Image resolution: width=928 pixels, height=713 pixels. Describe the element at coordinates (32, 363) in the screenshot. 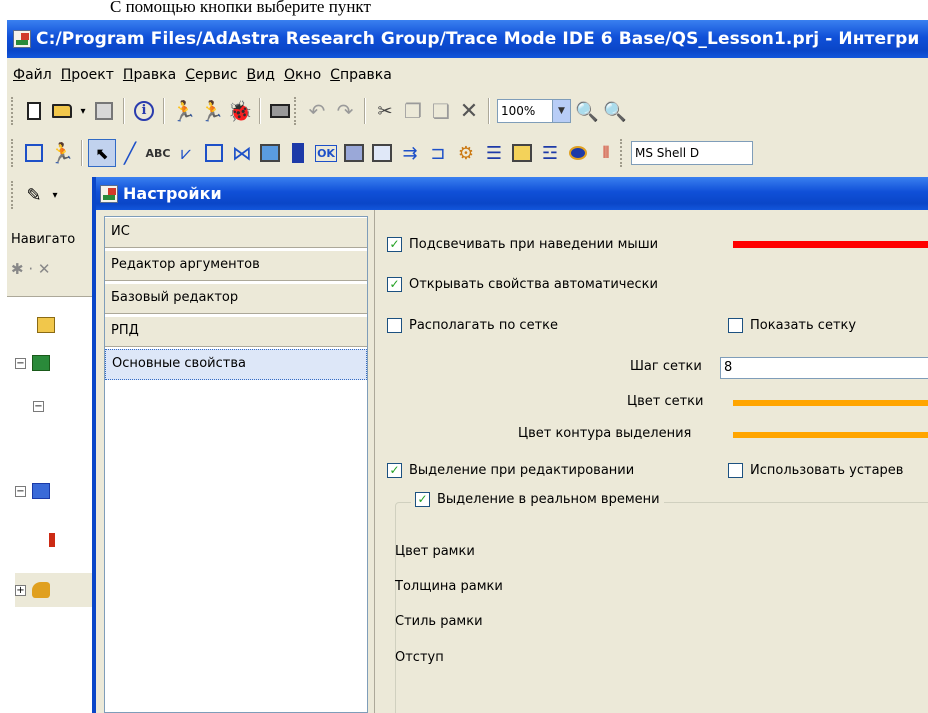

I see `tree-node-system: −` at that location.